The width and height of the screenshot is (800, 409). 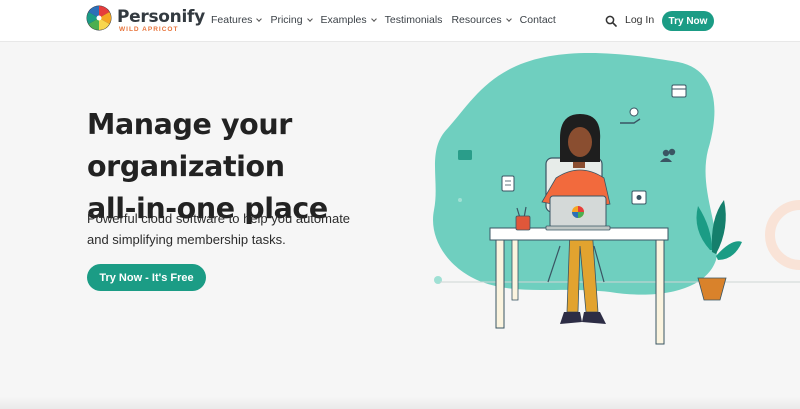 What do you see at coordinates (688, 21) in the screenshot?
I see `try-now-button: Try Now` at bounding box center [688, 21].